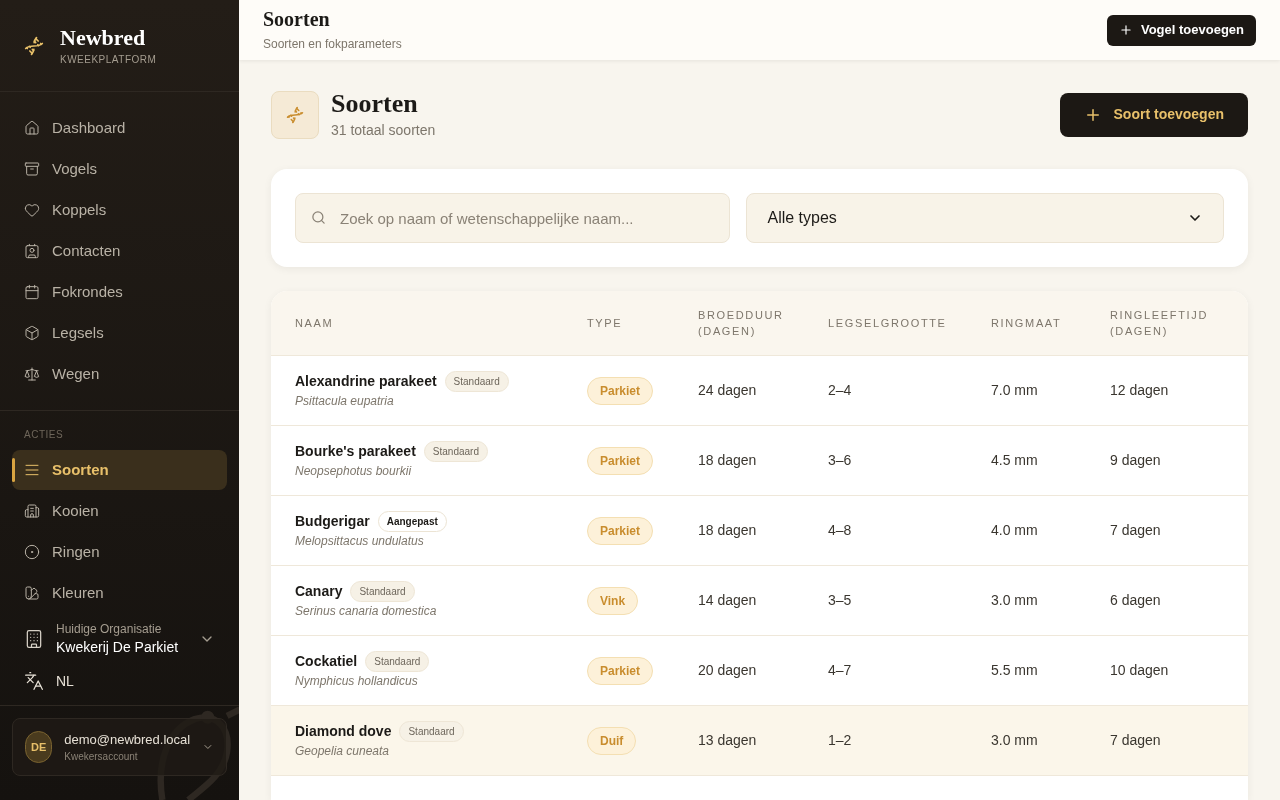 The height and width of the screenshot is (800, 1280). What do you see at coordinates (101, 757) in the screenshot?
I see `user-role: Kwekersaccount` at bounding box center [101, 757].